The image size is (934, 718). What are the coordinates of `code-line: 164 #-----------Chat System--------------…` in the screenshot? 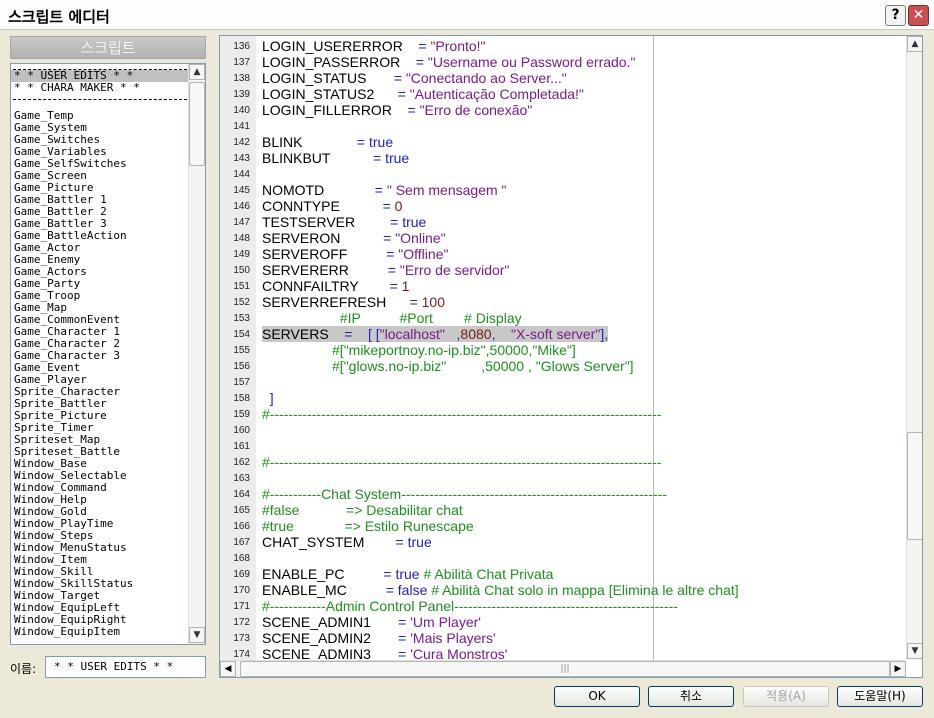 It's located at (563, 494).